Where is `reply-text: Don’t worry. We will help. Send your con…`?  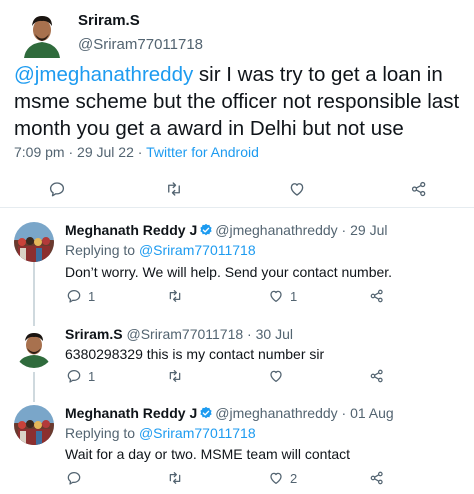 reply-text: Don’t worry. We will help. Send your con… is located at coordinates (229, 272).